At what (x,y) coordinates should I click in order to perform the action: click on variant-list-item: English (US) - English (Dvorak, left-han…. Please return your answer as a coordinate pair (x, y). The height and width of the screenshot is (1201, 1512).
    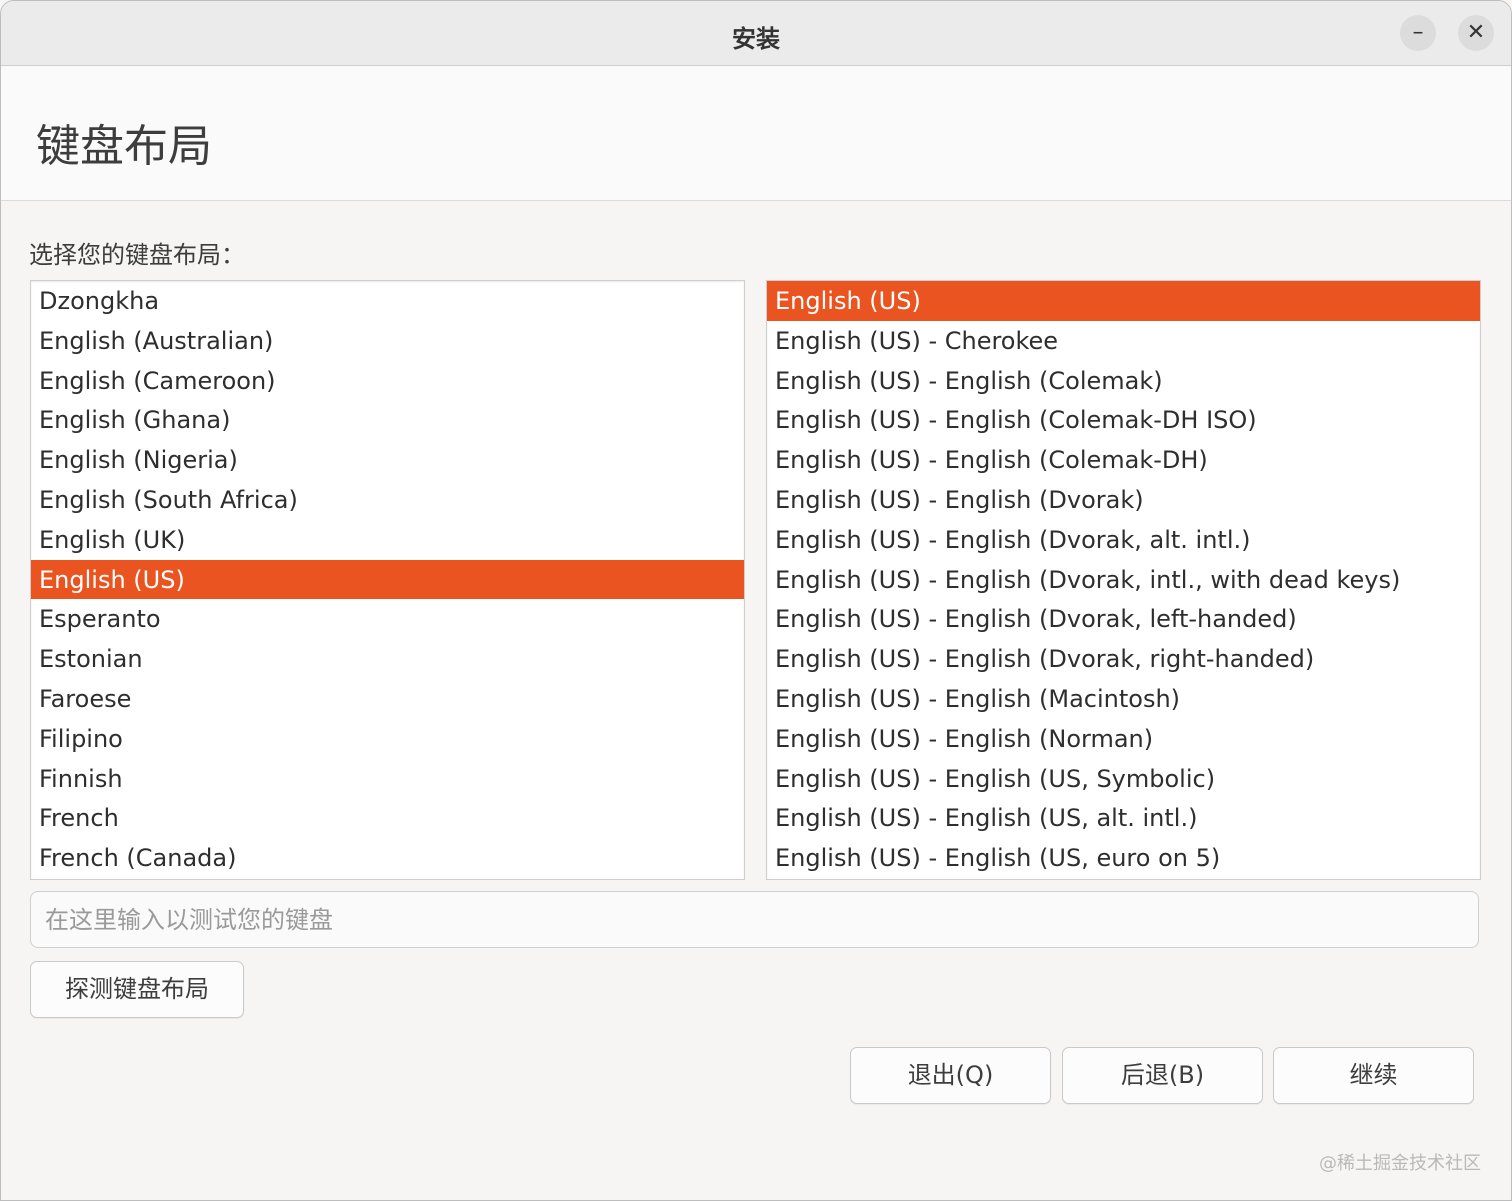
    Looking at the image, I should click on (1123, 619).